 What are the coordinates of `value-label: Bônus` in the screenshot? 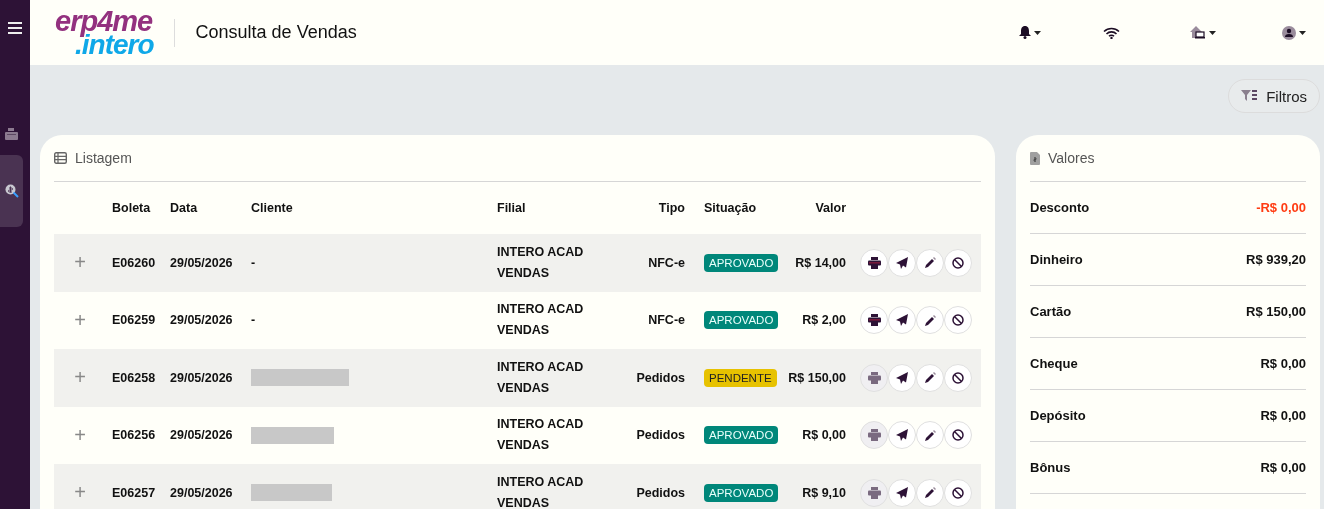 It's located at (1050, 467).